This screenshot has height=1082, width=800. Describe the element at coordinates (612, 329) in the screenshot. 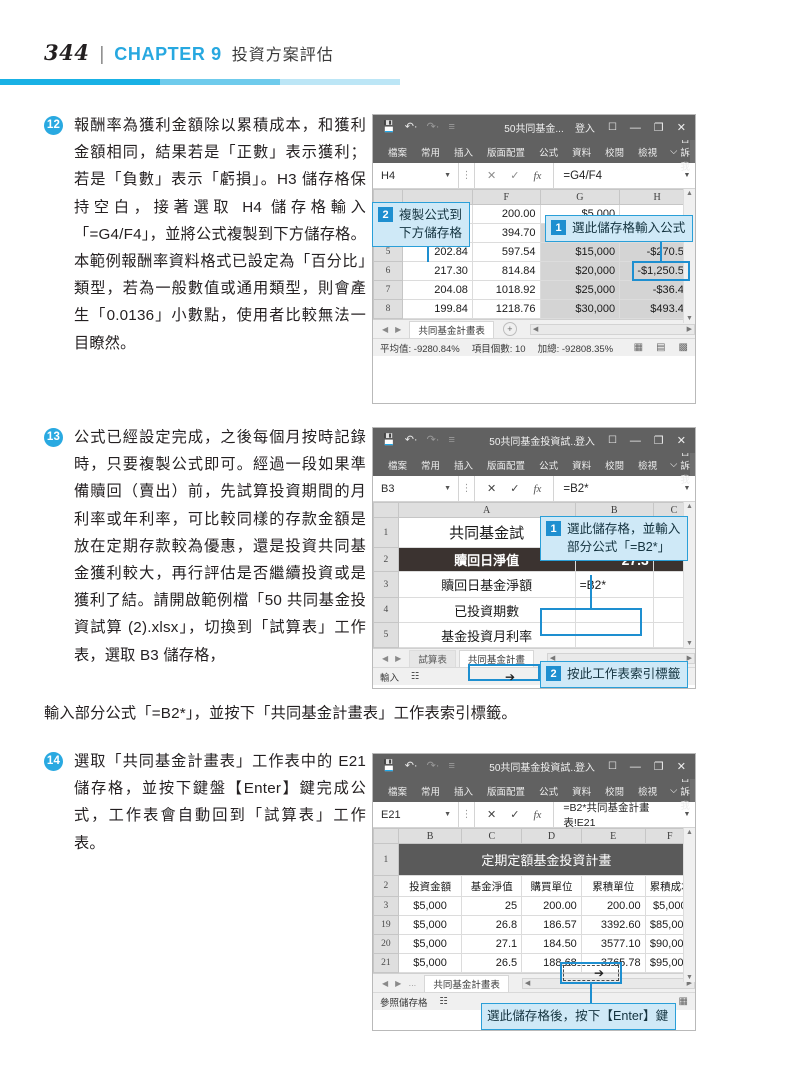

I see `window1-horizontal-scrollbar: ◀ ▶` at that location.